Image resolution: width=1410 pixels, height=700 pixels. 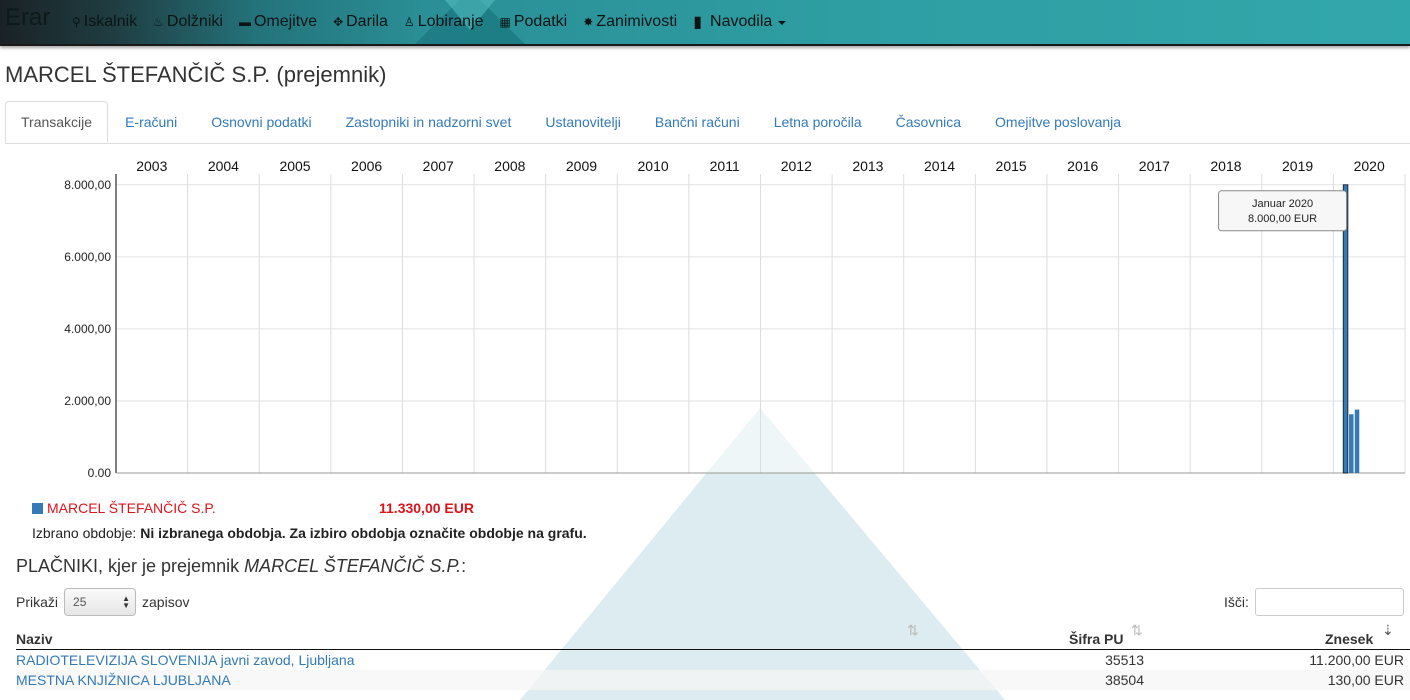 I want to click on x-tick-label: 2013, so click(x=867, y=166).